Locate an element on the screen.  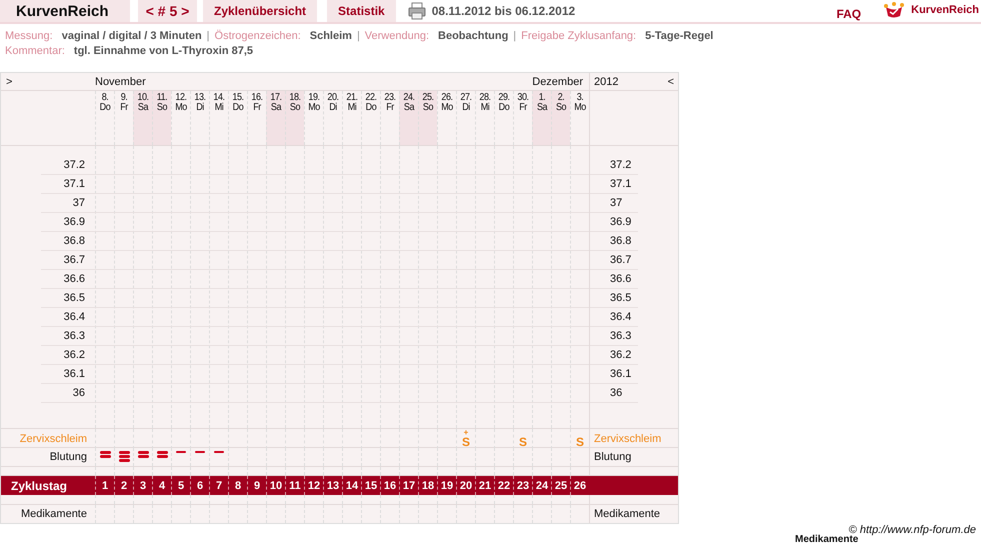
month-label: November is located at coordinates (120, 82).